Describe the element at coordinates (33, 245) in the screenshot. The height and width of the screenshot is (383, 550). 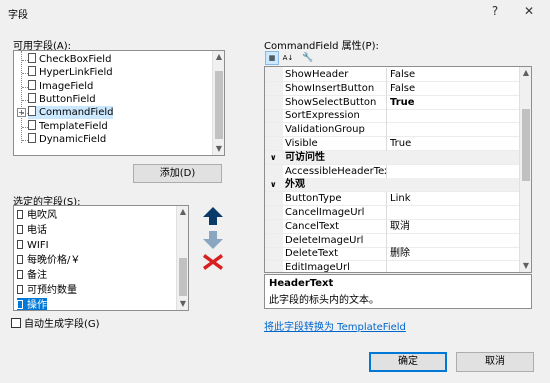
I see `list-item: WIFI` at that location.